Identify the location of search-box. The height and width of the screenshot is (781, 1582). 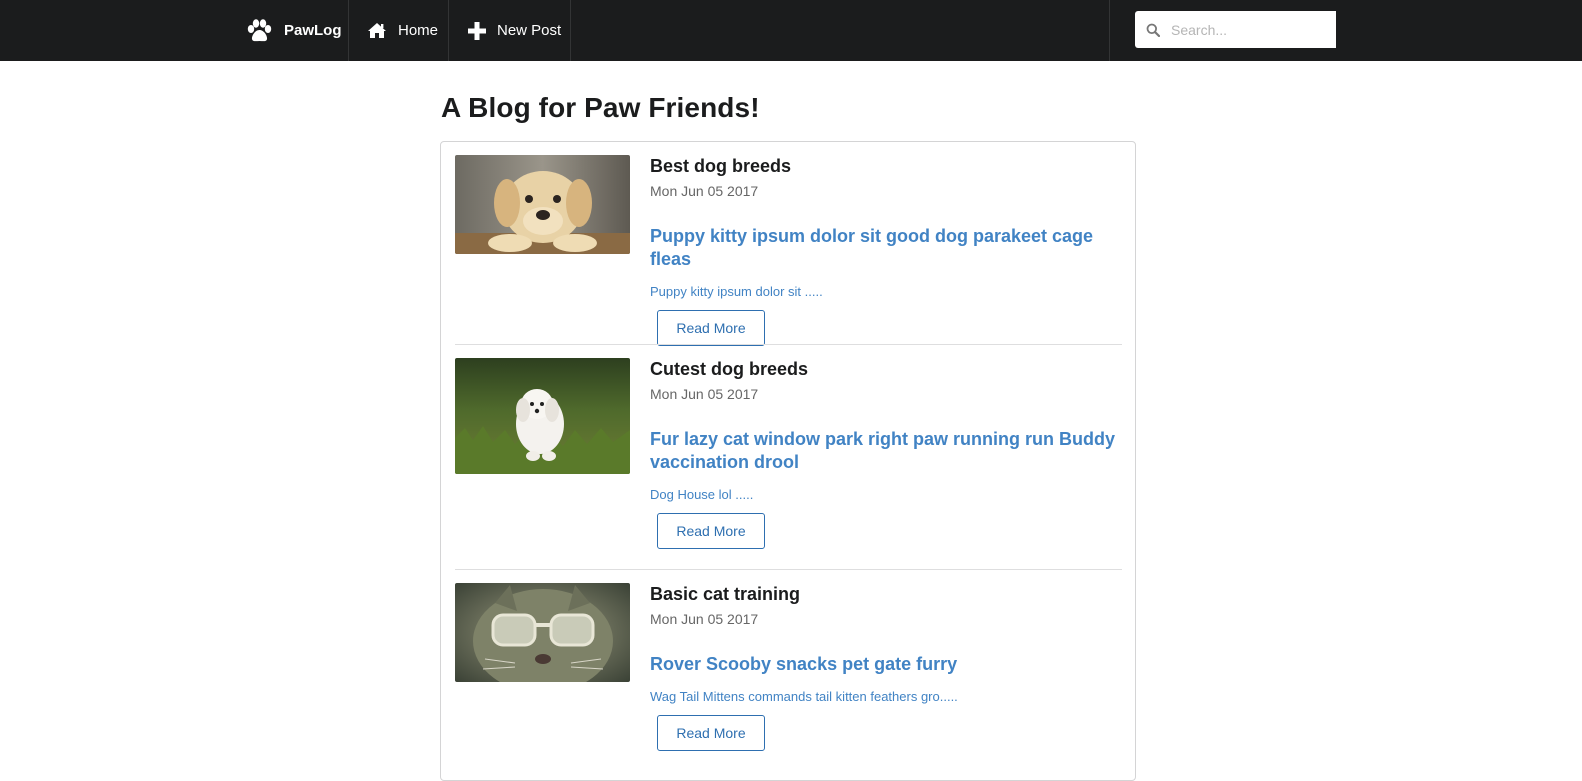
(1235, 29).